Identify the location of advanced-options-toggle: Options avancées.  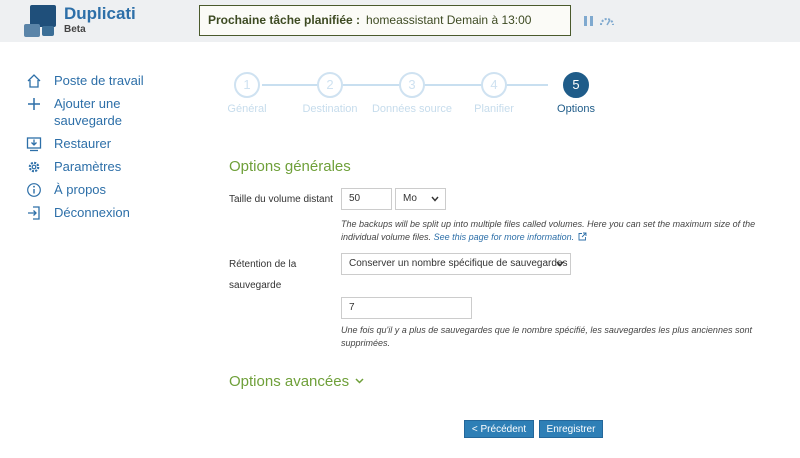
(296, 381).